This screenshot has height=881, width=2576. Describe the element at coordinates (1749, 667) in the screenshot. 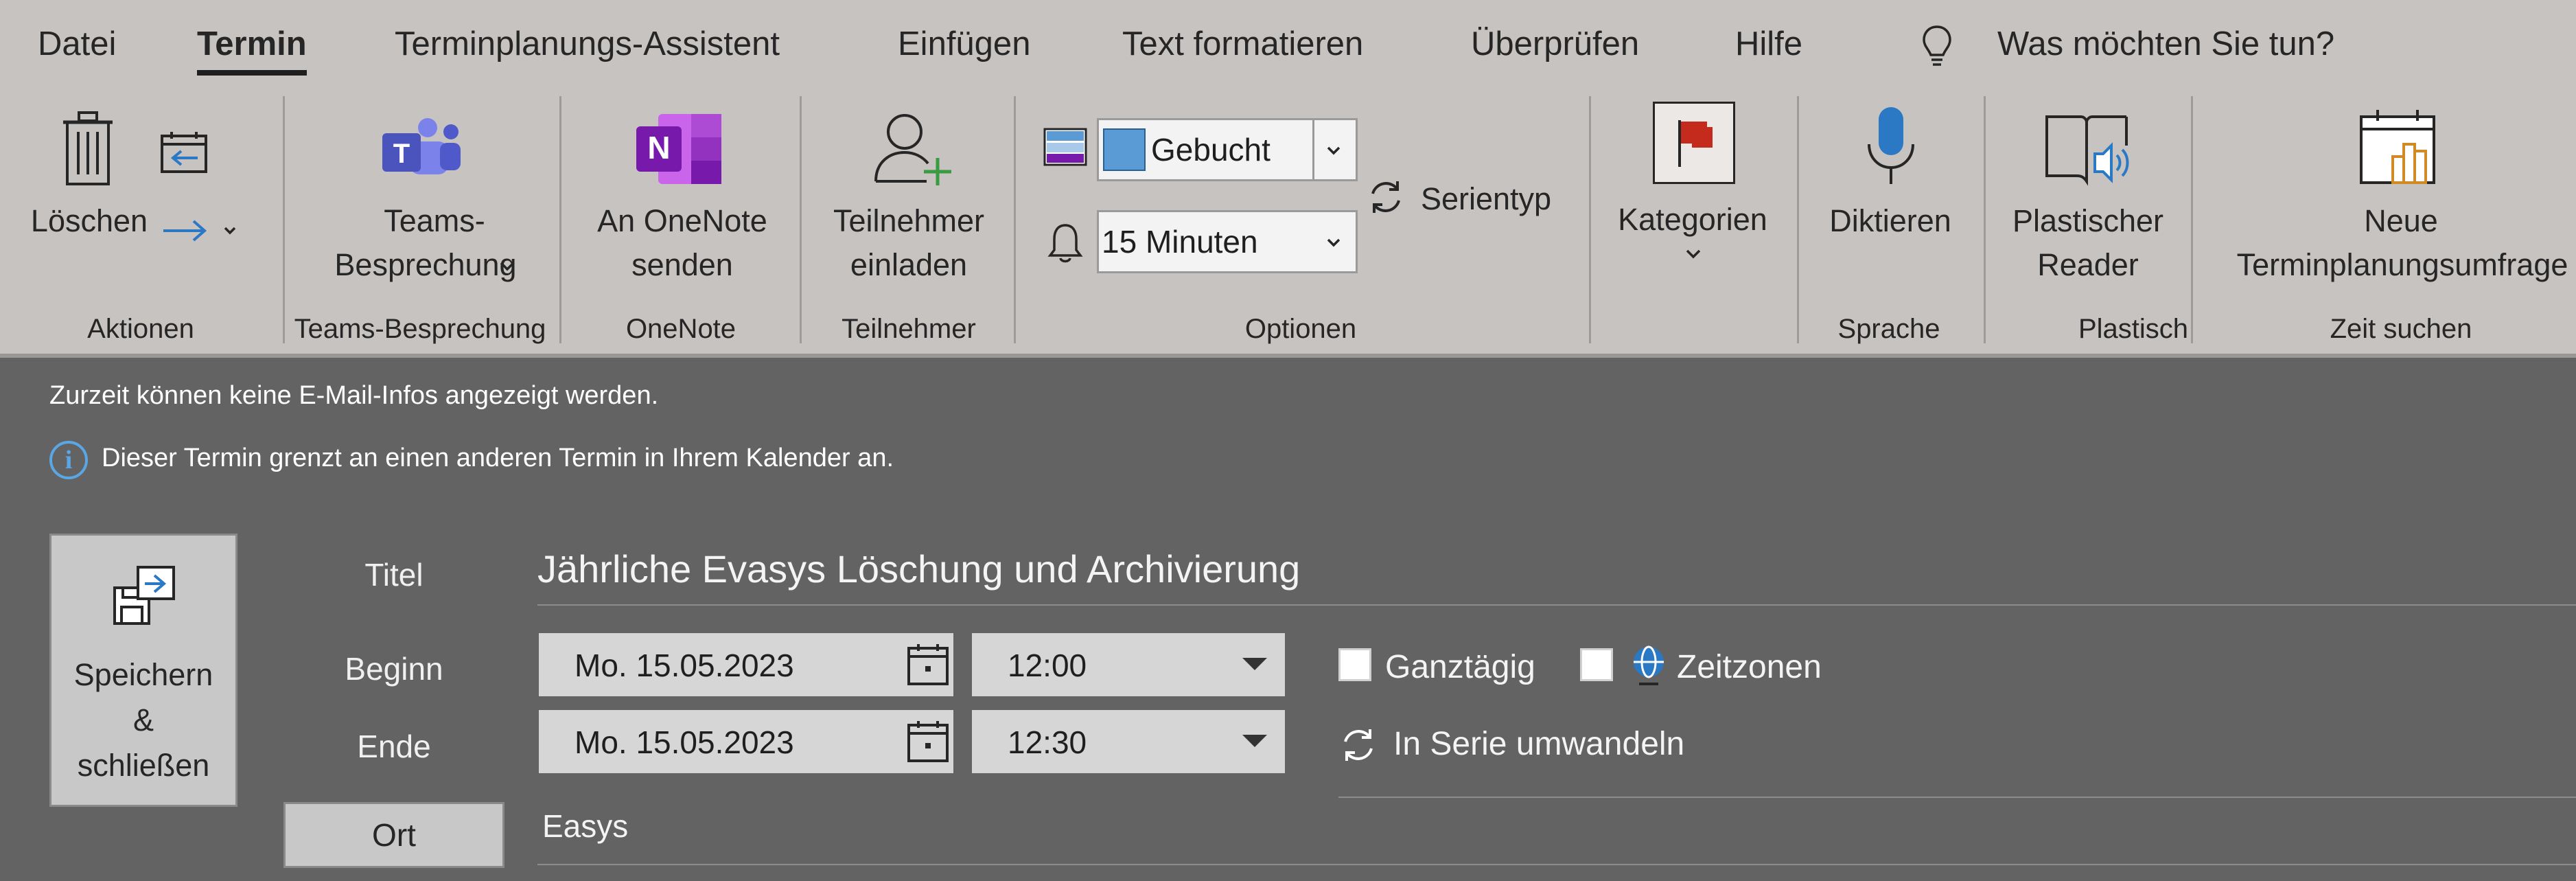

I see `time-zones-label: Zeitzonen` at that location.